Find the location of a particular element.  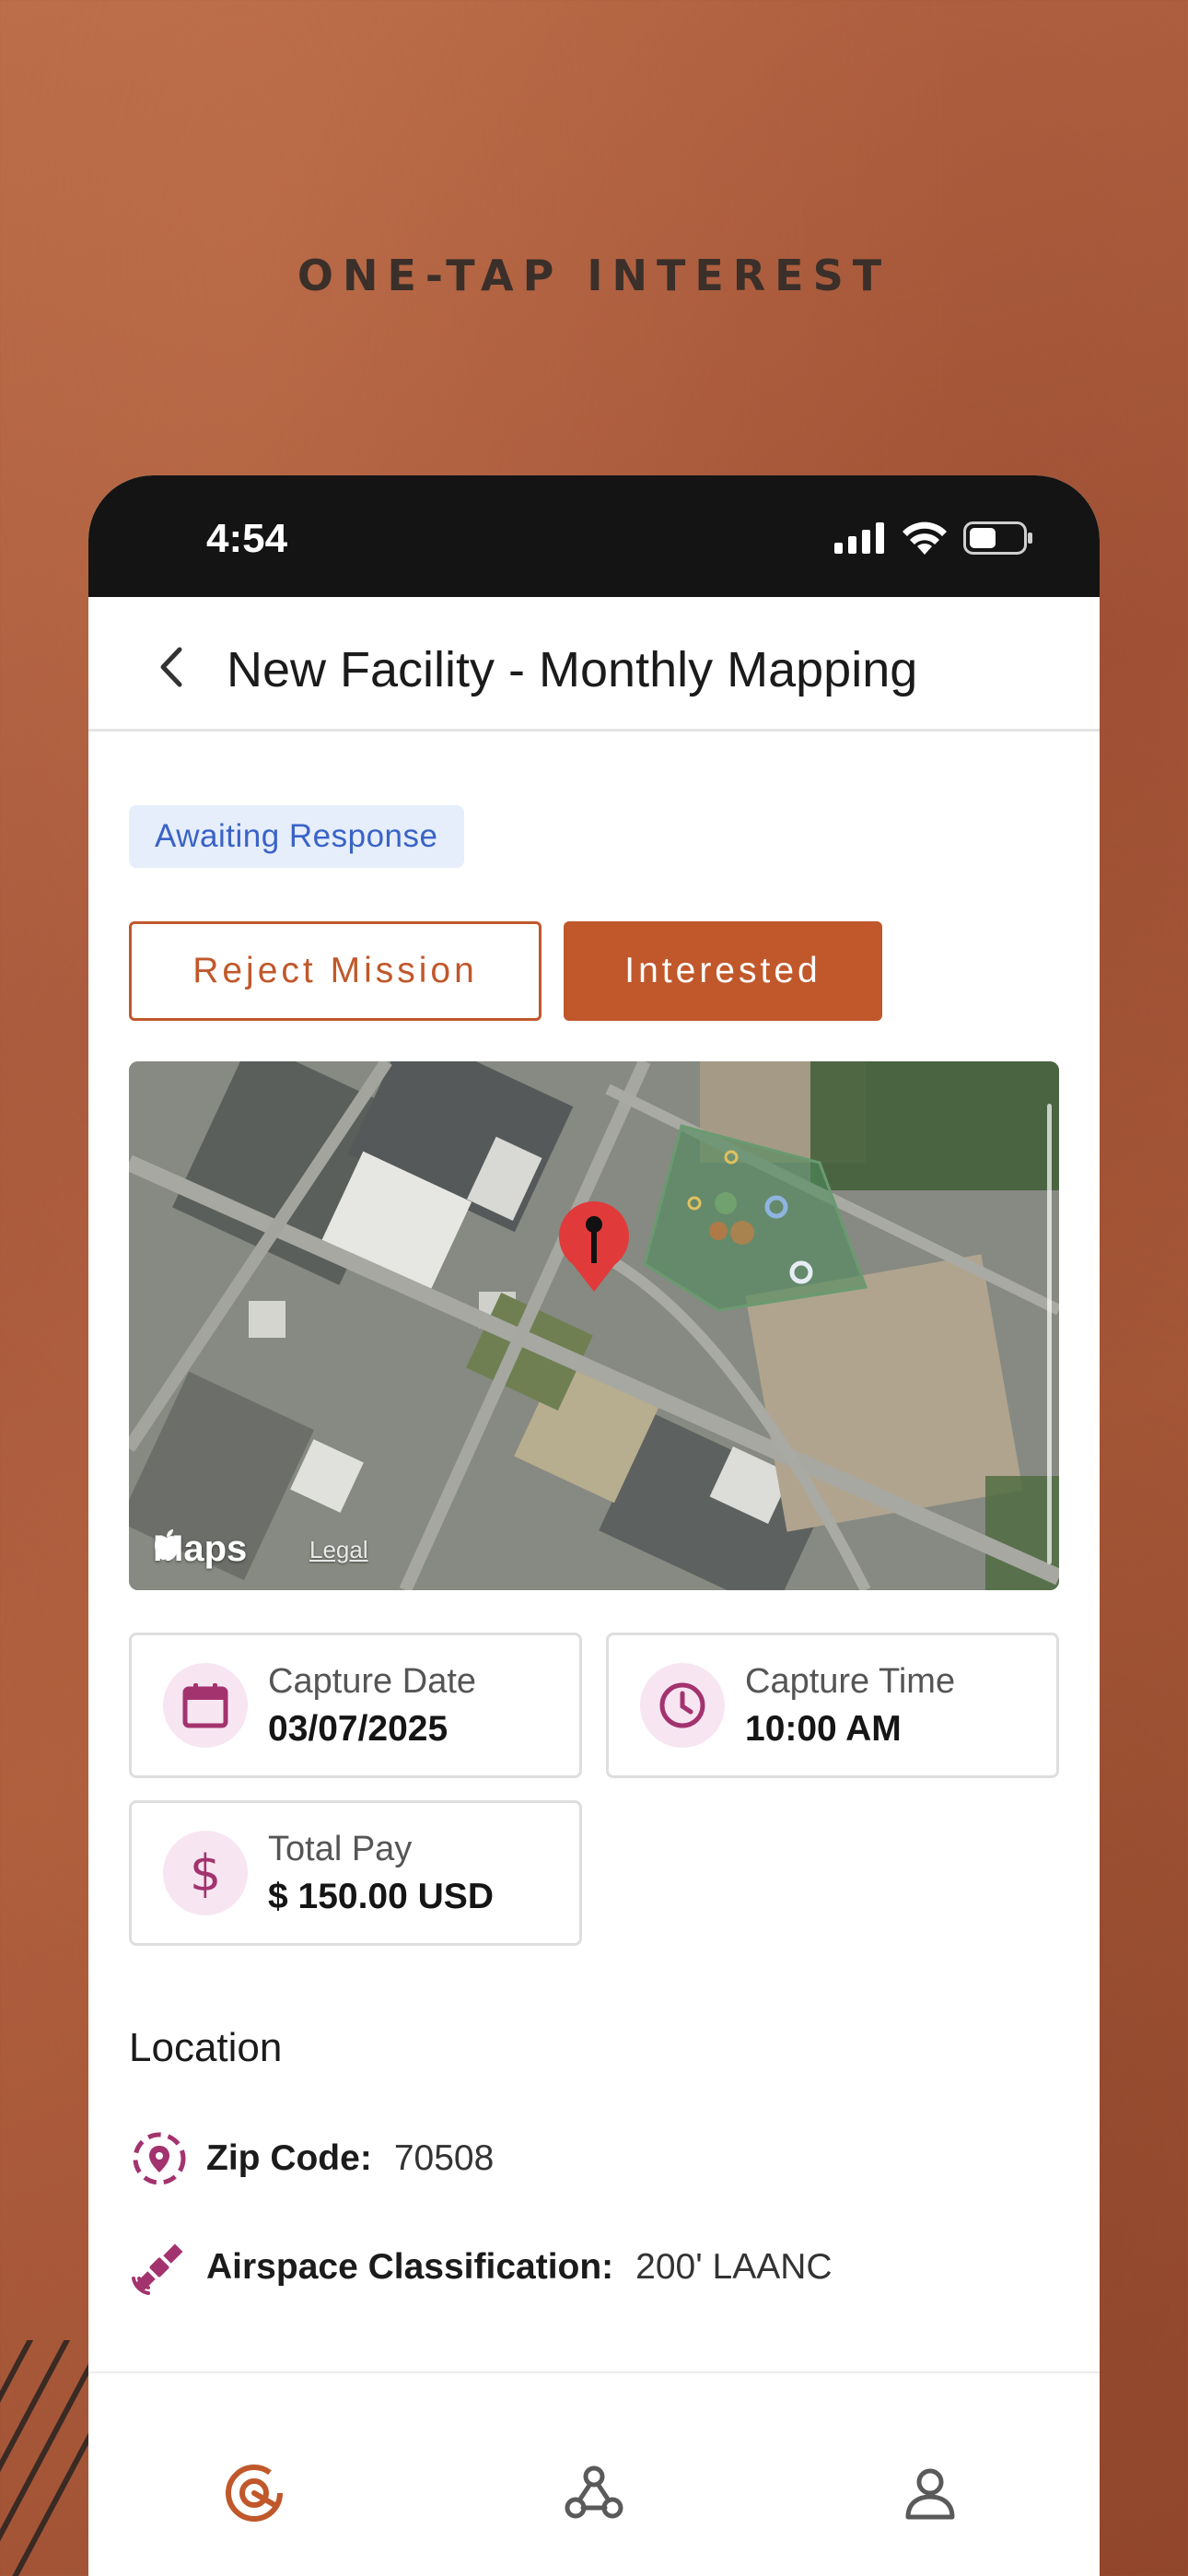

target-icon is located at coordinates (254, 2493).